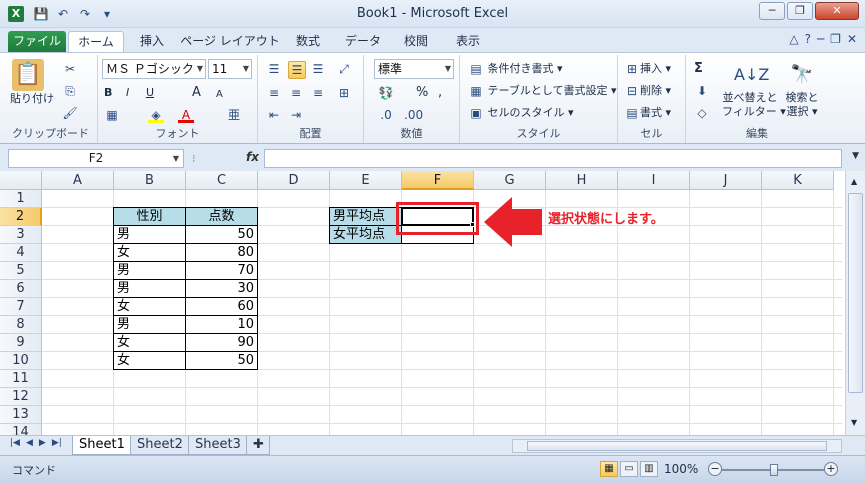 Image resolution: width=865 pixels, height=483 pixels. I want to click on tab-review: 校閲, so click(416, 41).